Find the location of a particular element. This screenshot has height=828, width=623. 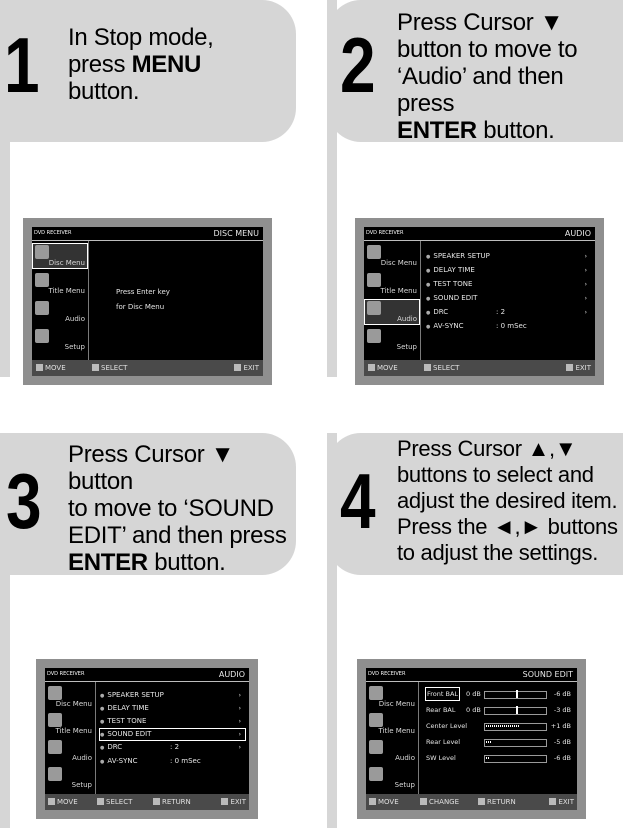

sound-edit-row-center-value: 0 dB is located at coordinates (473, 694).